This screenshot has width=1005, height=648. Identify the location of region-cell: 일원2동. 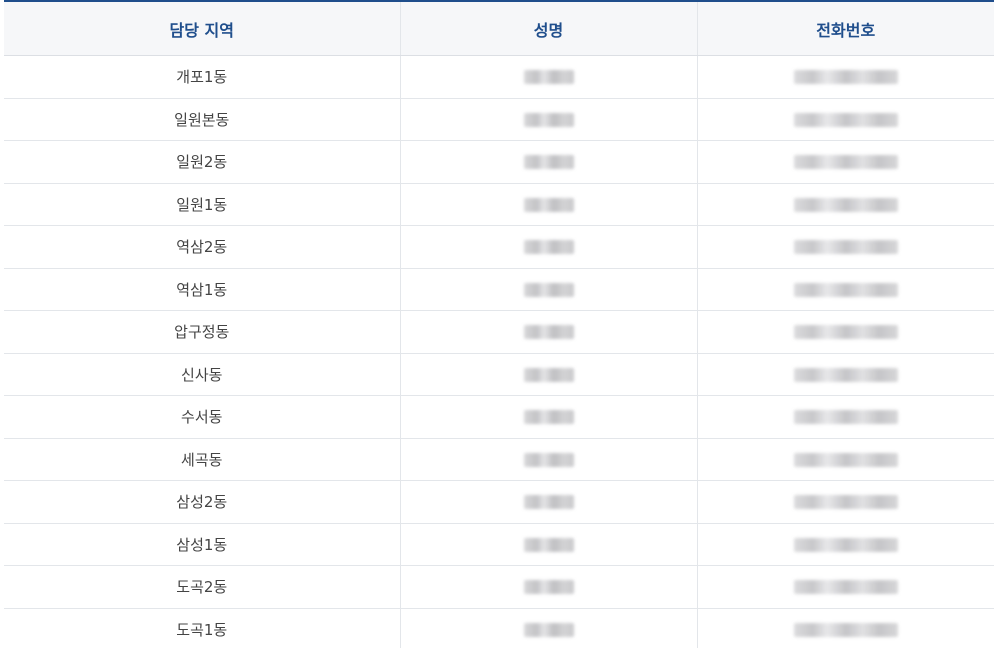
(202, 162).